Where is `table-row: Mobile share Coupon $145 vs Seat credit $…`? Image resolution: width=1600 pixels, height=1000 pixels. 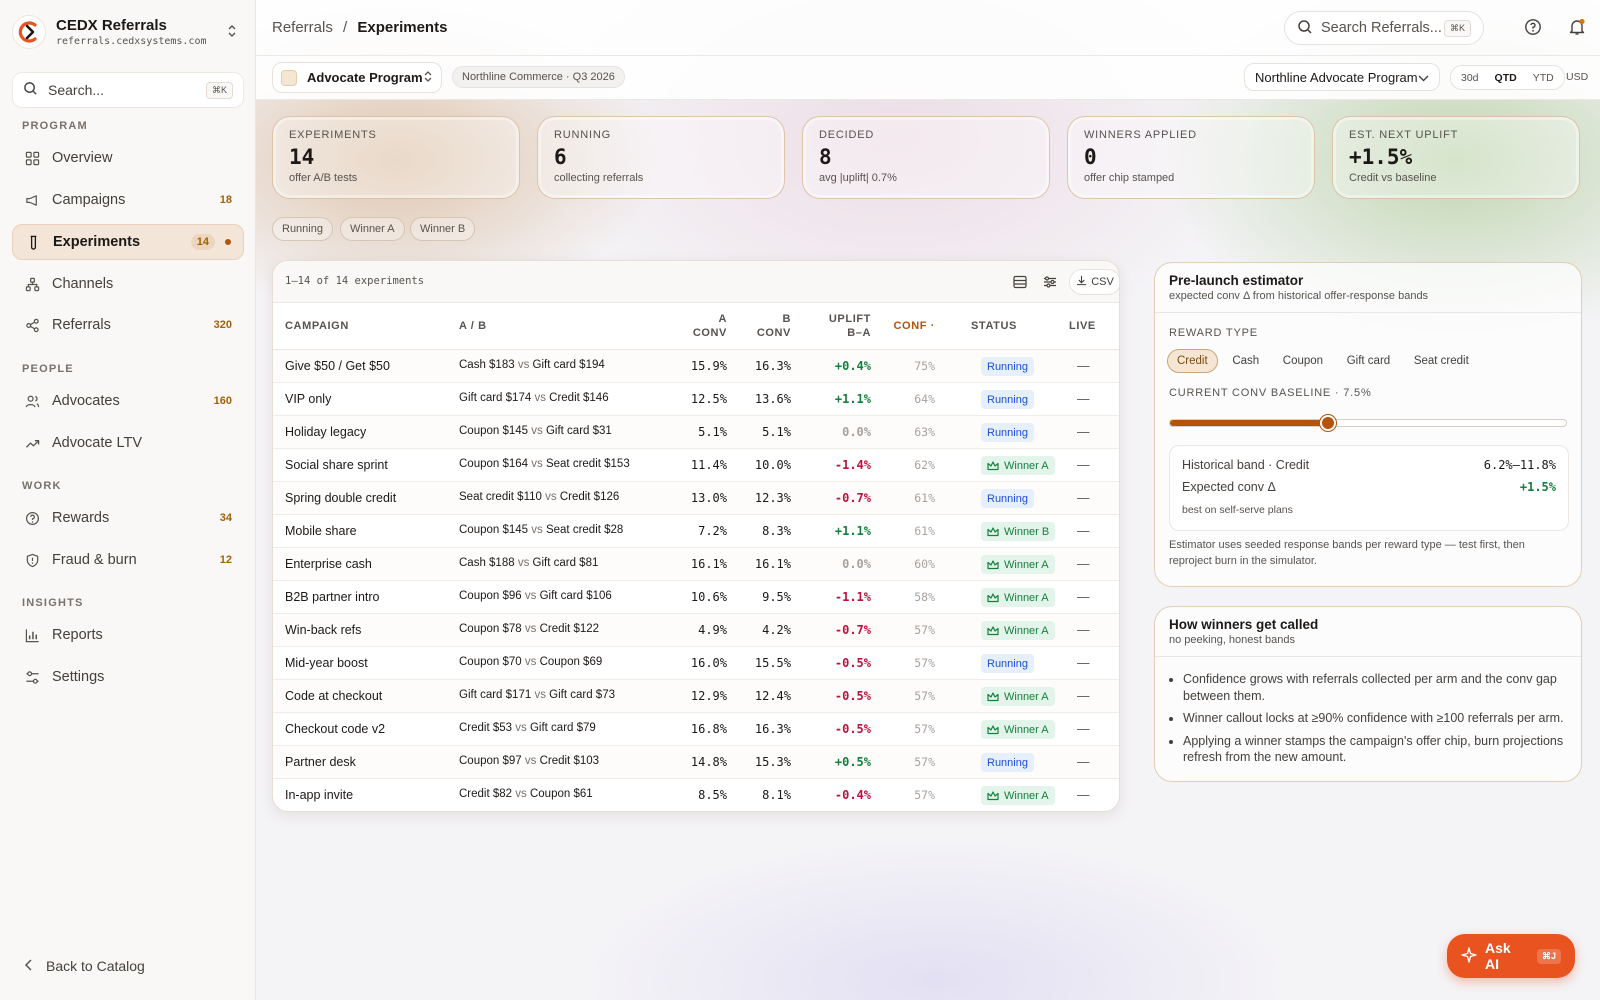 table-row: Mobile share Coupon $145 vs Seat credit $… is located at coordinates (696, 531).